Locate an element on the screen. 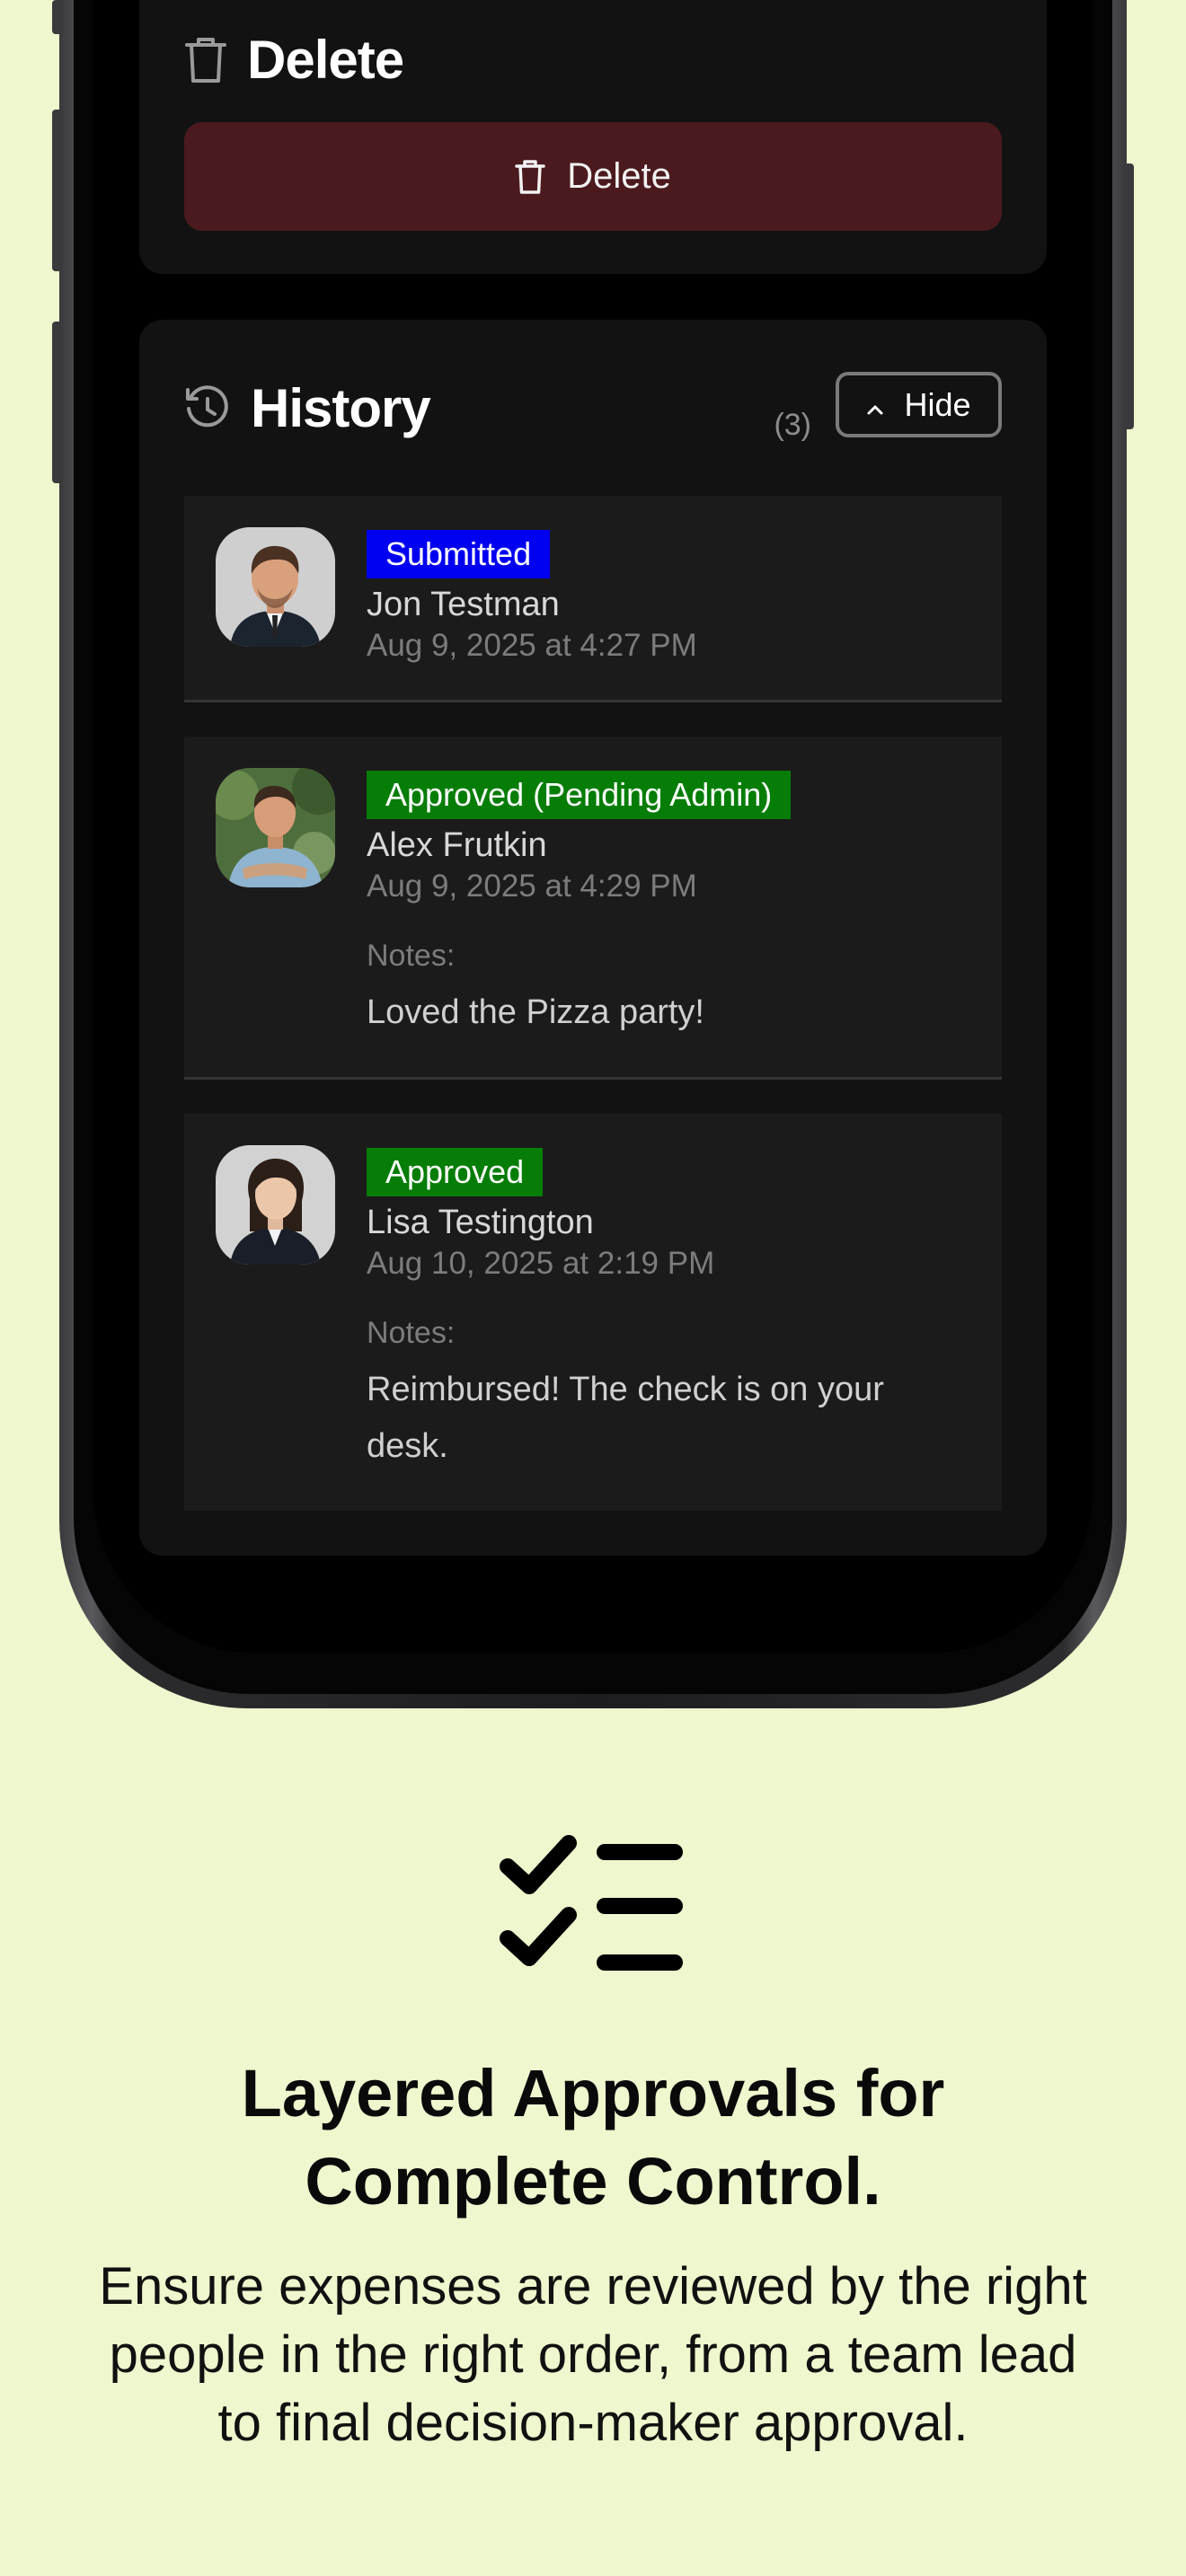 Image resolution: width=1186 pixels, height=2576 pixels. entry-timestamp: Aug 10, 2025 at 2:19 PM is located at coordinates (541, 1263).